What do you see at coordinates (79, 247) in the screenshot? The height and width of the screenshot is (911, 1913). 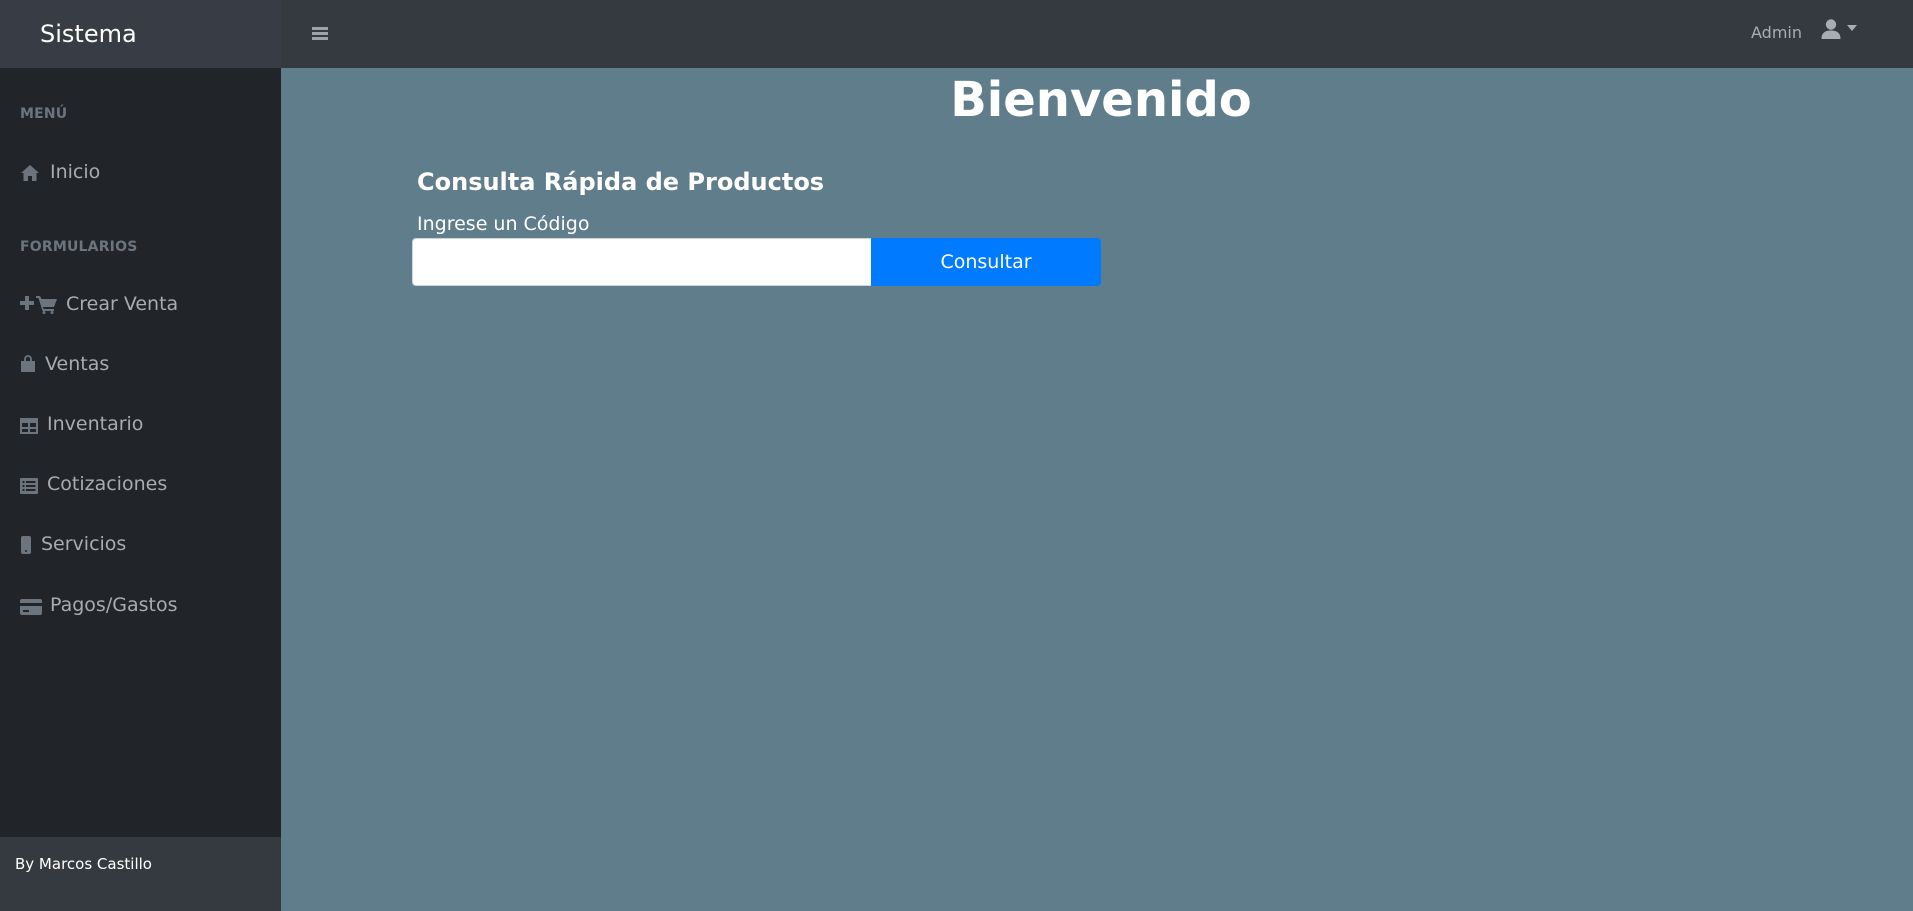 I see `sidebar-heading-formularios: FORMULARIOS` at bounding box center [79, 247].